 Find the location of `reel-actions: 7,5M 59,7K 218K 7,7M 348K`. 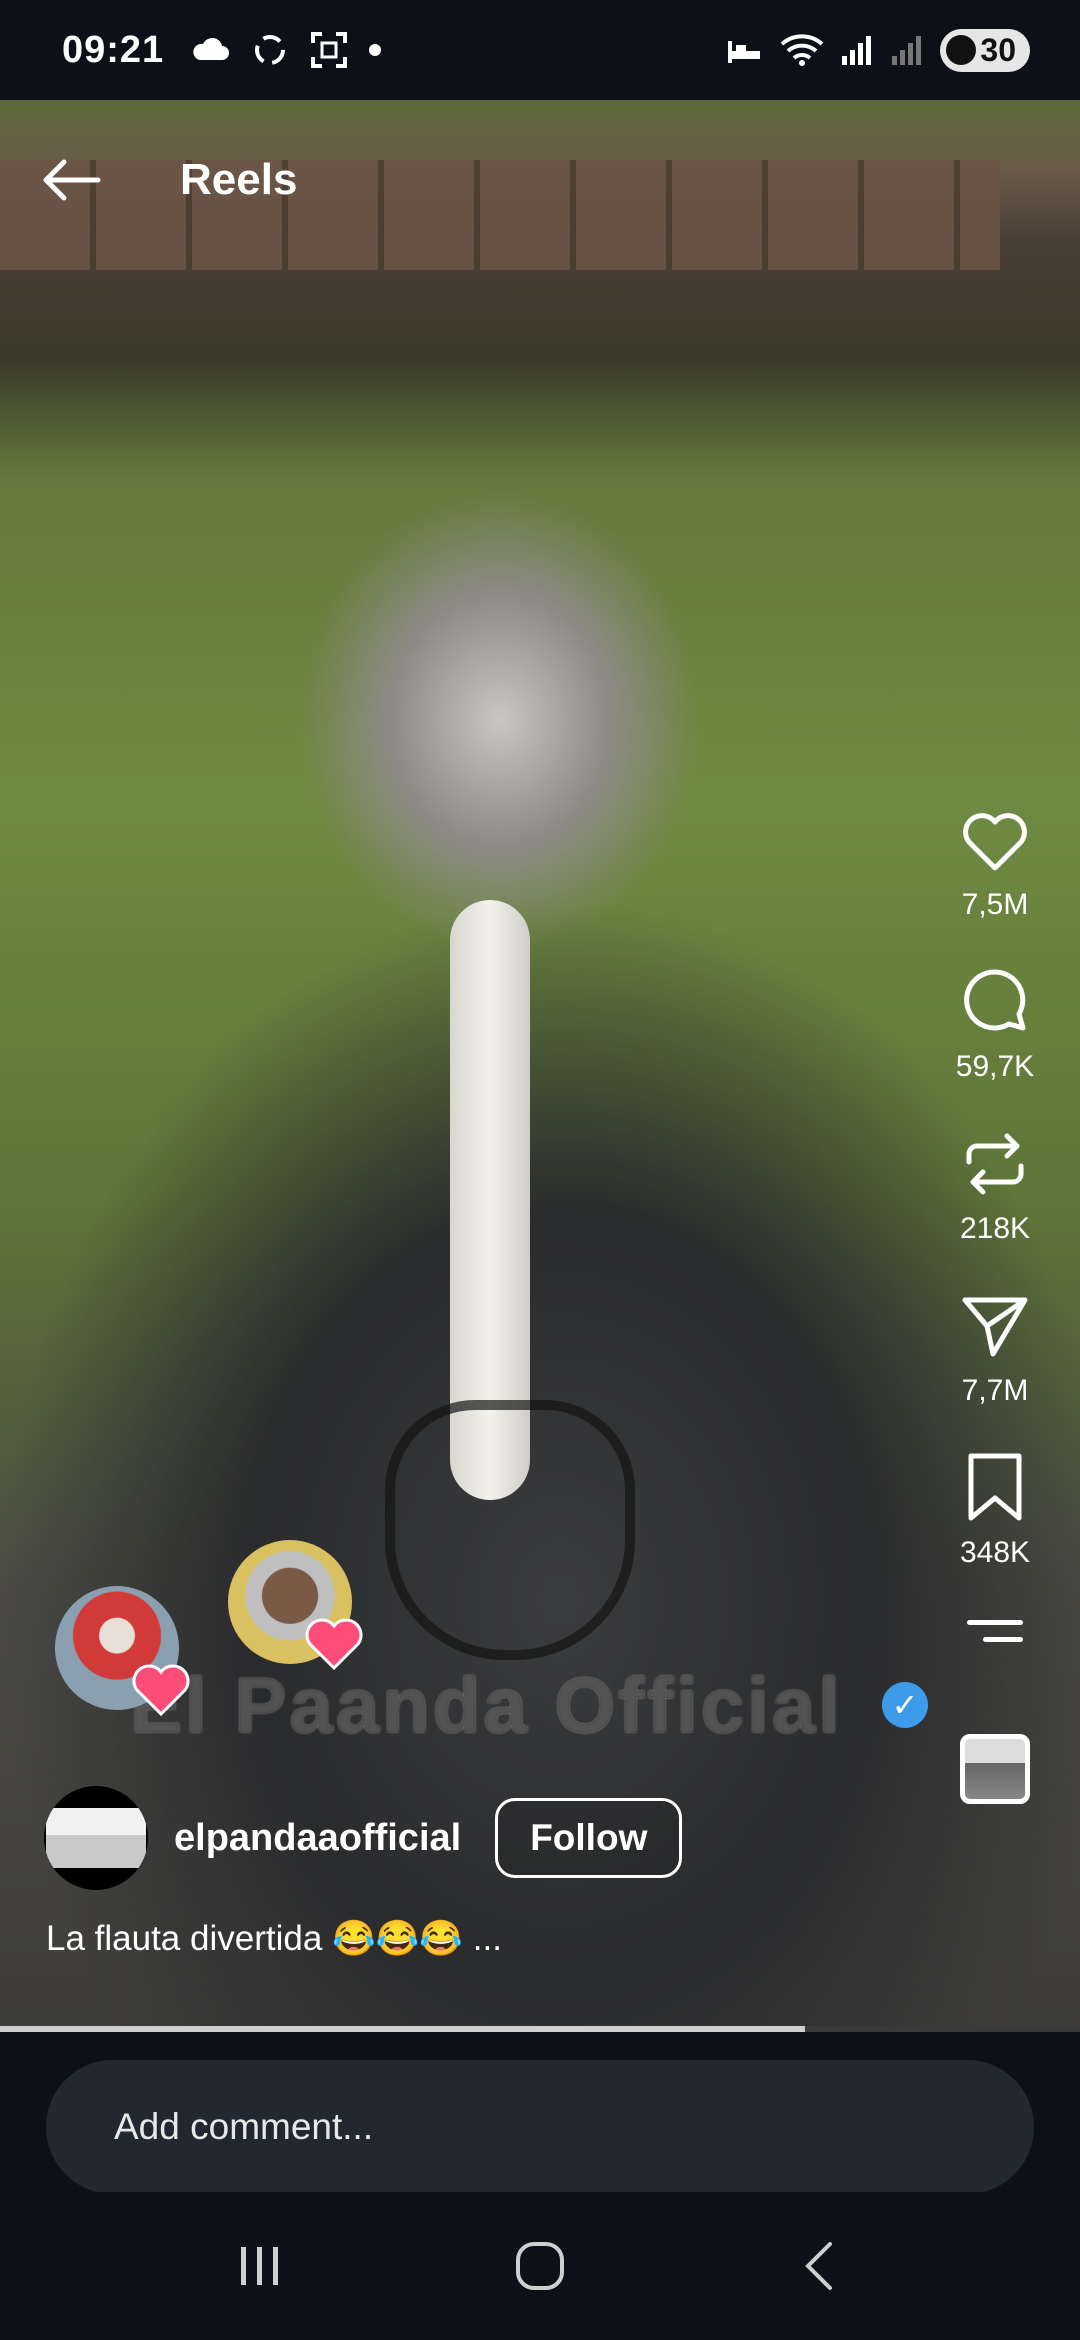

reel-actions: 7,5M 59,7K 218K 7,7M 348K is located at coordinates (995, 1302).